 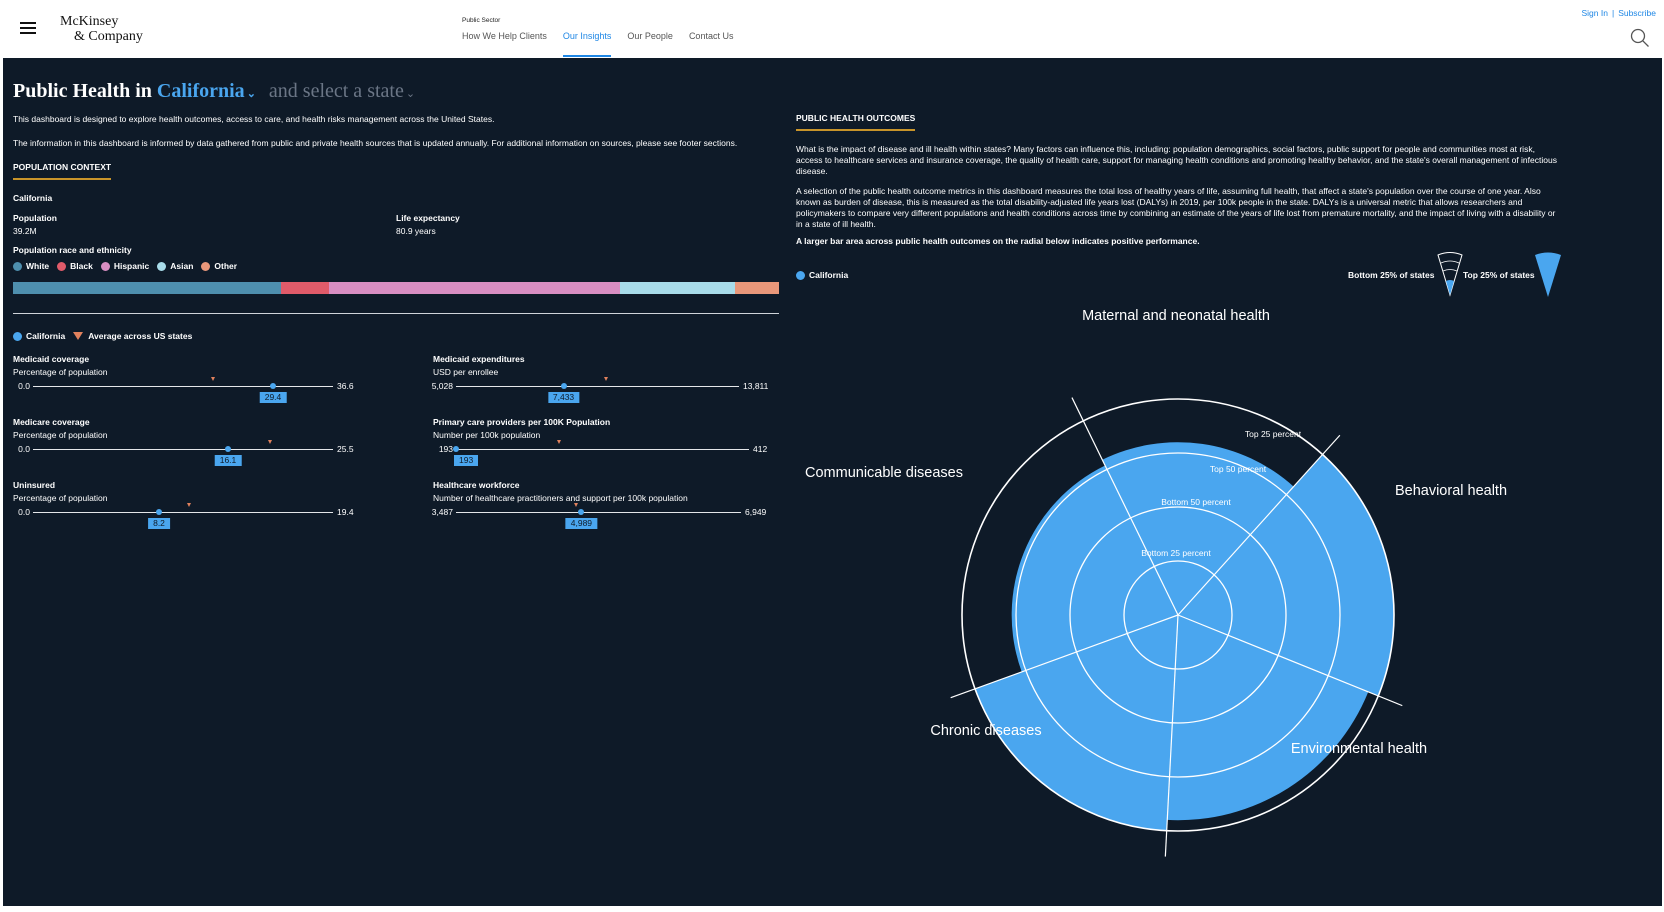 I want to click on radial-category-label: Chronic diseases, so click(x=985, y=731).